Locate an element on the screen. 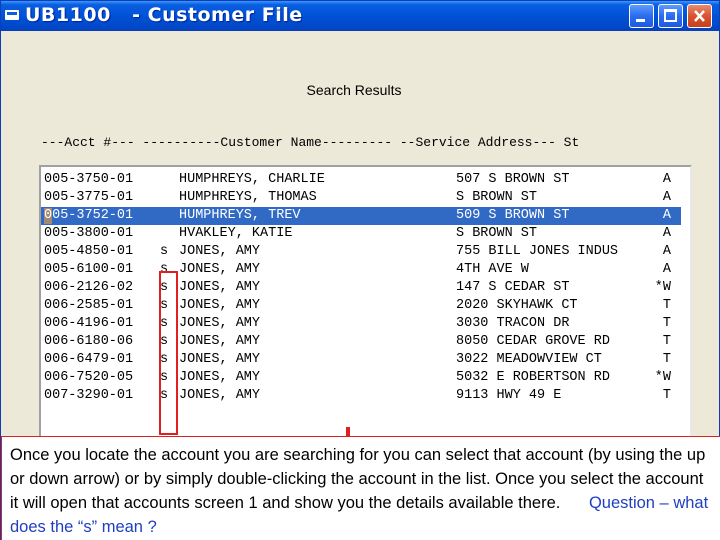 Image resolution: width=720 pixels, height=540 pixels. address-cell: 755 BILL JONES INDUS is located at coordinates (537, 251).